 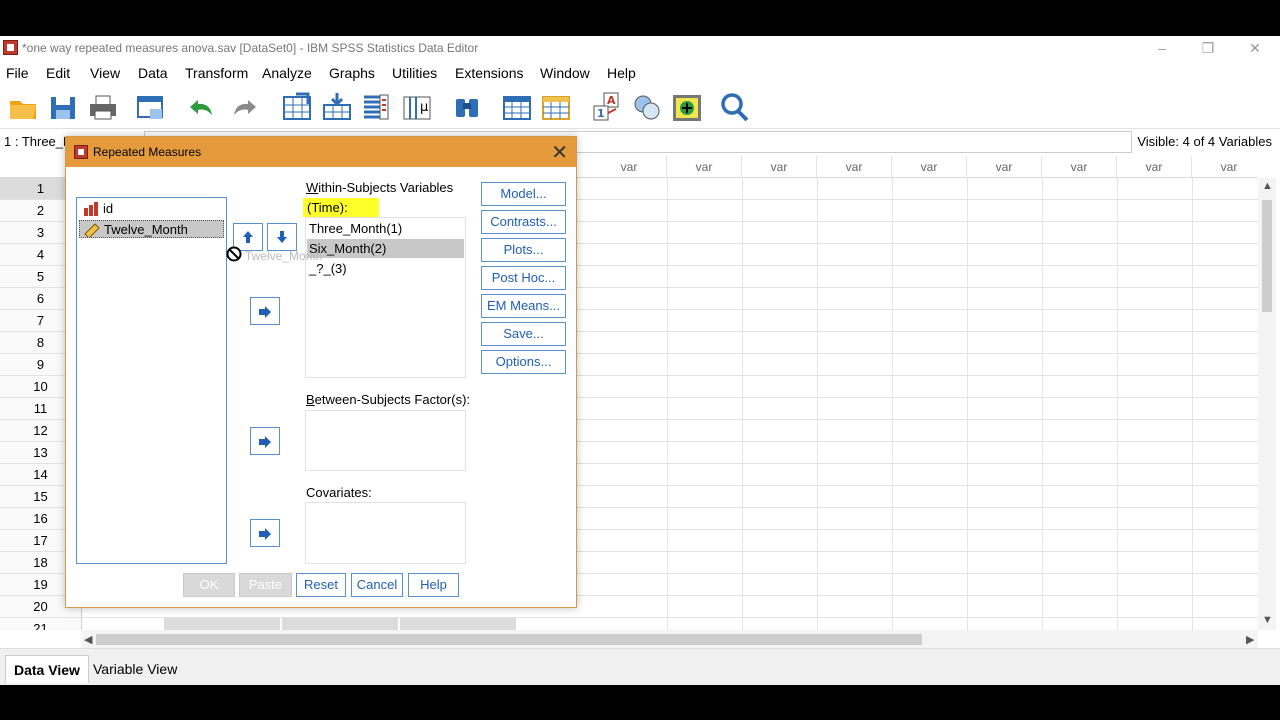 I want to click on scroll-down-icon: ▼, so click(x=1267, y=620).